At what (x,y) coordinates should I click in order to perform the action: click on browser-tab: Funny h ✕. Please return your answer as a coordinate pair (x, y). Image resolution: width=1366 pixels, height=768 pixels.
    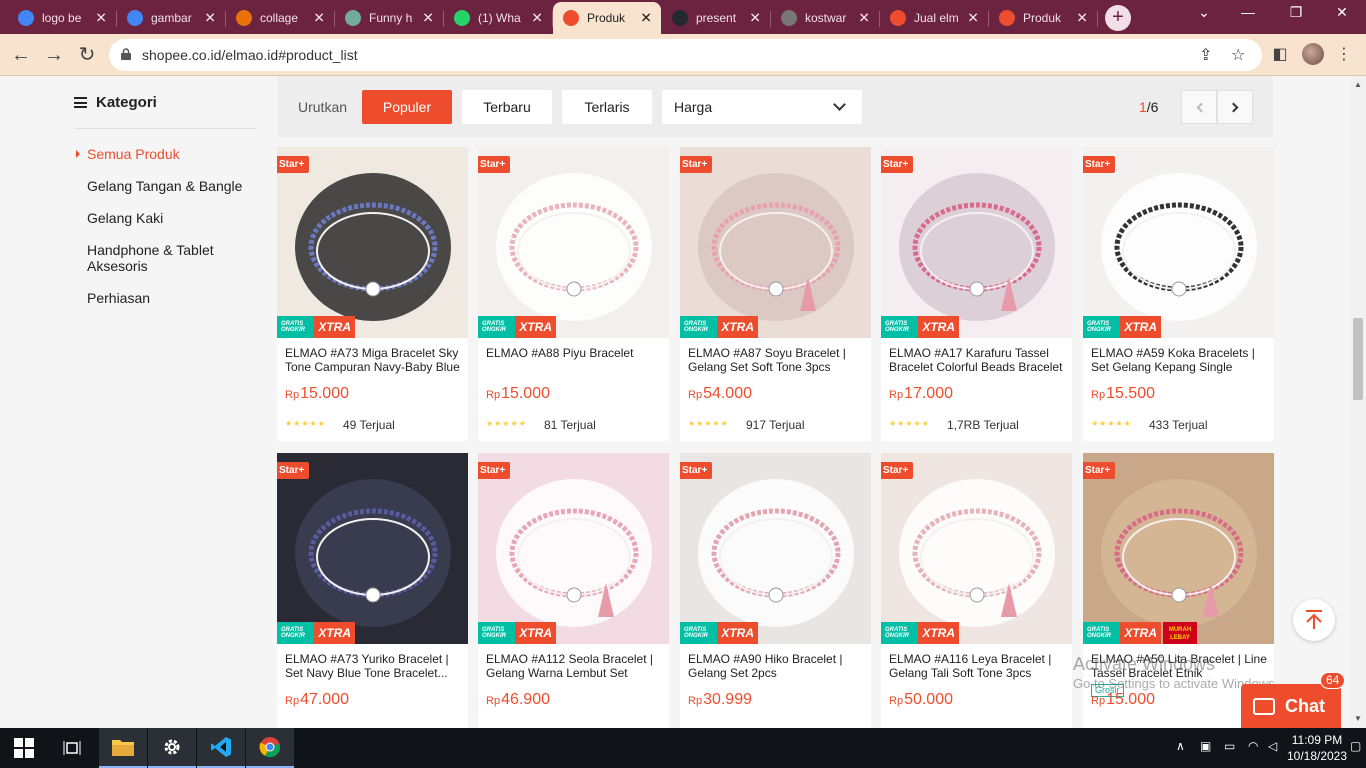
    Looking at the image, I should click on (389, 18).